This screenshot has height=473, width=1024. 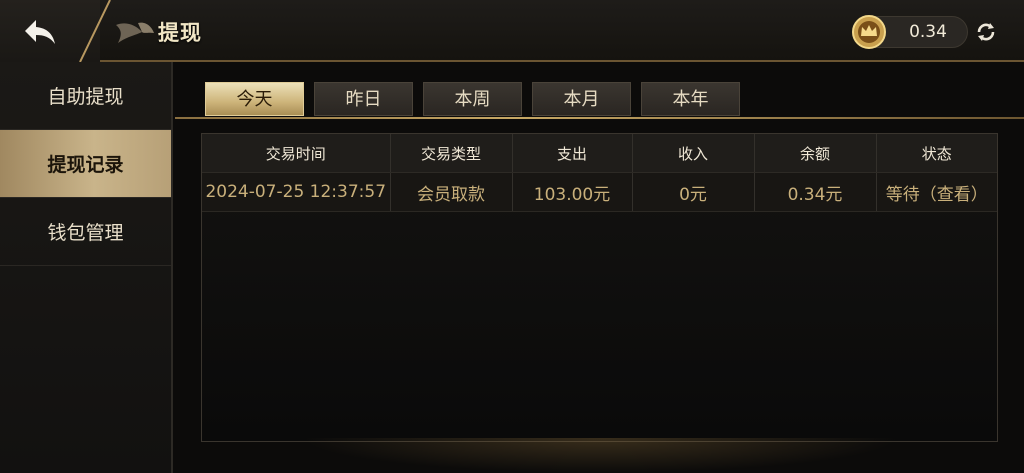 I want to click on back-button, so click(x=40, y=32).